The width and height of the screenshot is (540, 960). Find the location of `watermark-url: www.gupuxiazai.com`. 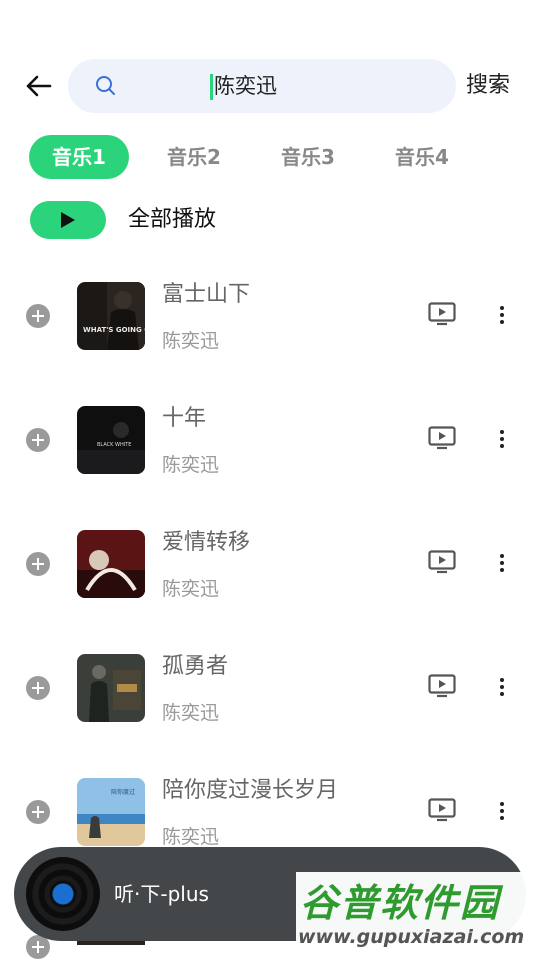

watermark-url: www.gupuxiazai.com is located at coordinates (411, 937).